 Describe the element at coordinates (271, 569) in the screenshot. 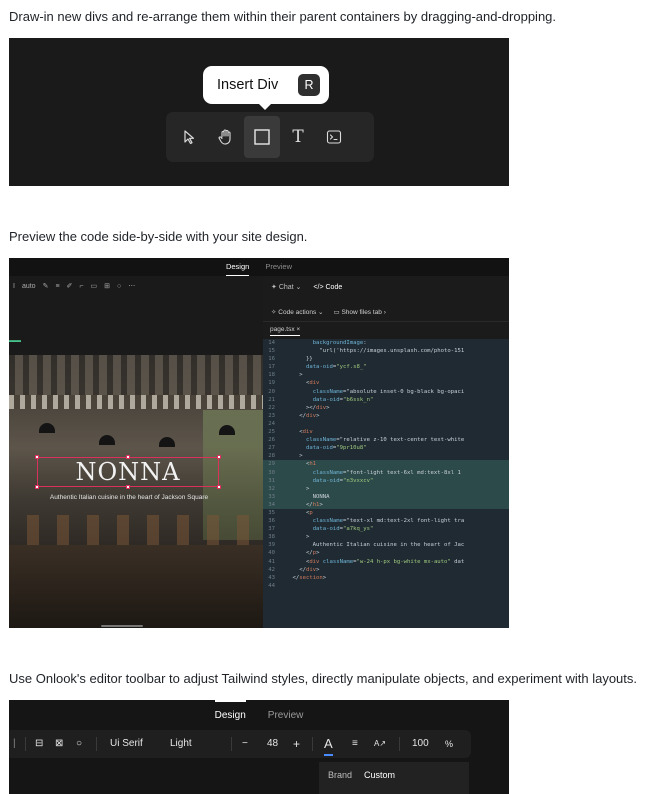

I see `line-number: 42` at that location.